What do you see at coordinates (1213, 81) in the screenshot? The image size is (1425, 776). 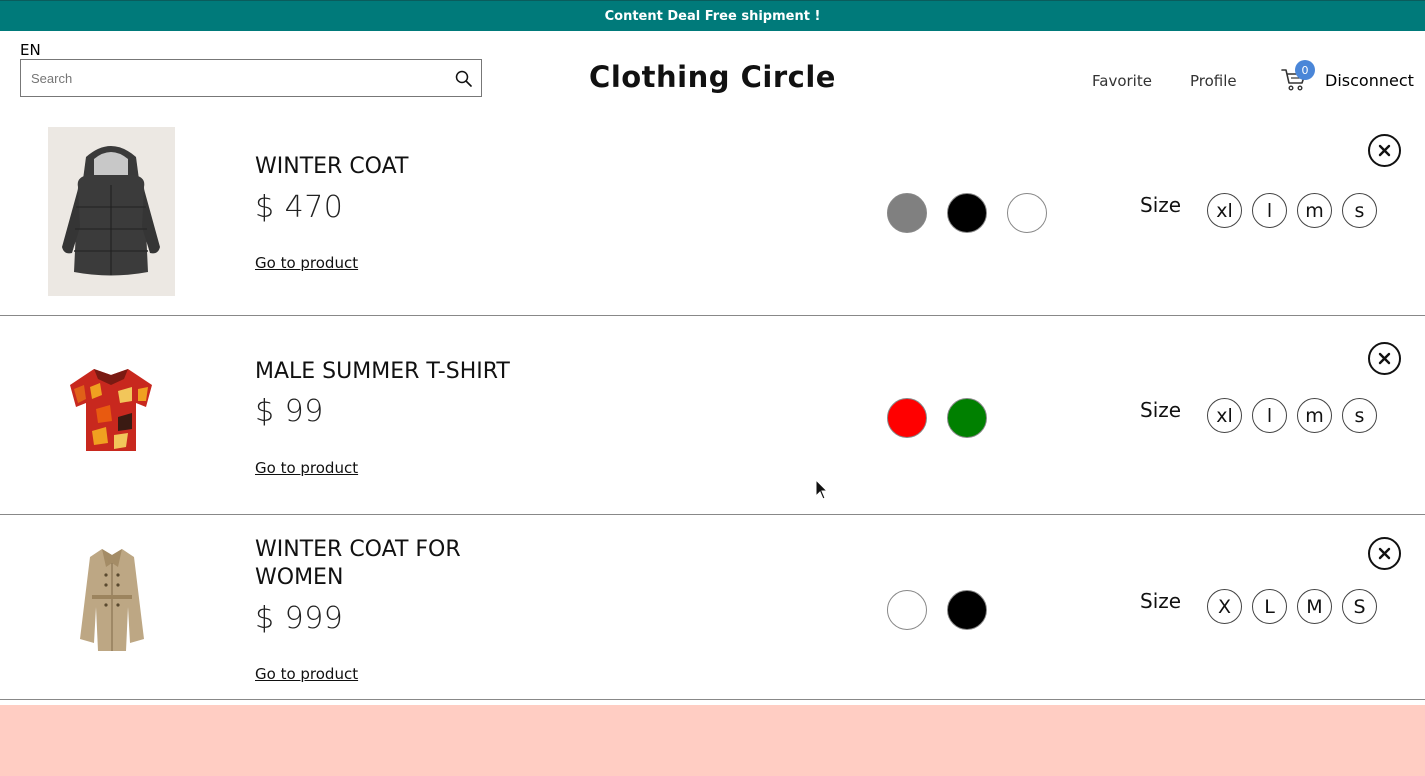 I see `nav-profile: Profile` at bounding box center [1213, 81].